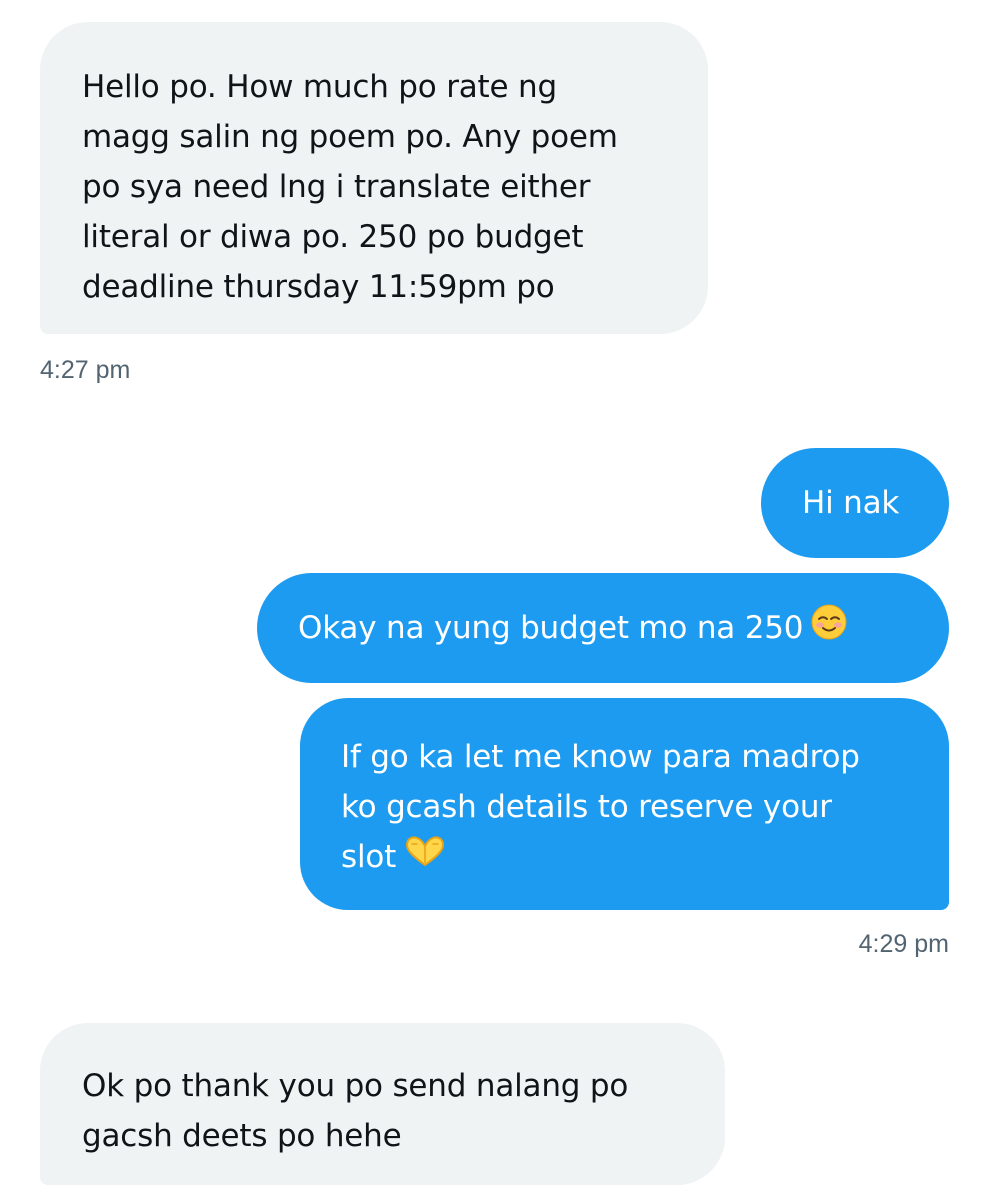 This screenshot has width=990, height=1200. Describe the element at coordinates (85, 370) in the screenshot. I see `message-timestamp: 4:27 pm` at that location.